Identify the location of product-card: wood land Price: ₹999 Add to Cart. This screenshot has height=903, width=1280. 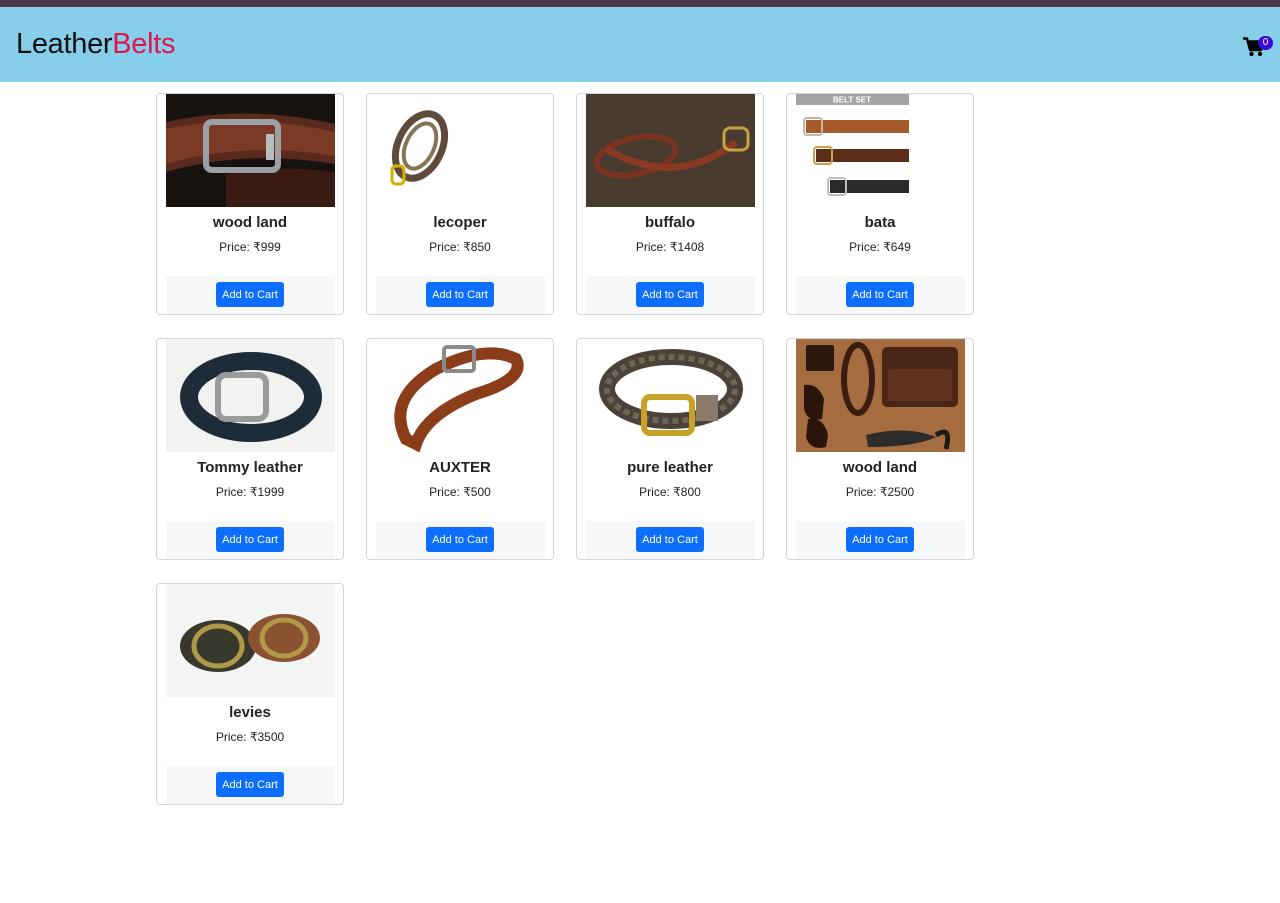
(250, 204).